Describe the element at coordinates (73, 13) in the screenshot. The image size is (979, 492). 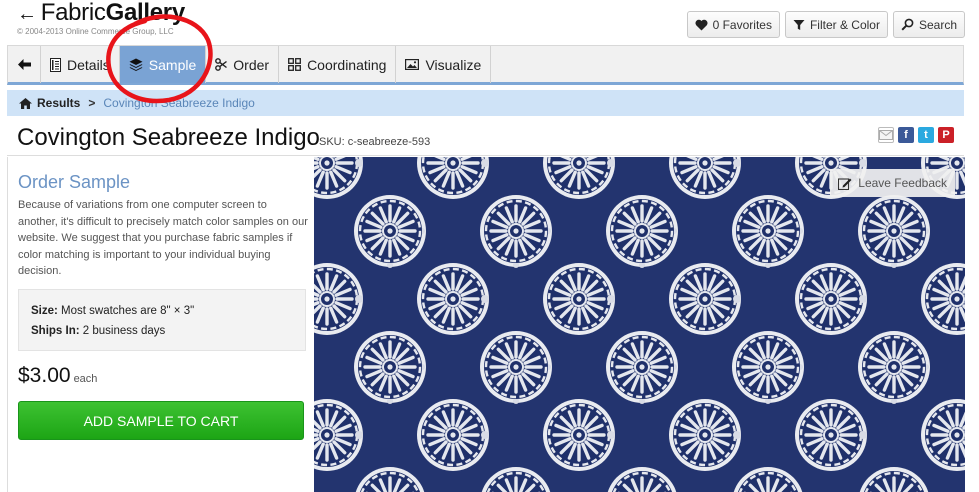
I see `logo-brand-regular: Fabric` at that location.